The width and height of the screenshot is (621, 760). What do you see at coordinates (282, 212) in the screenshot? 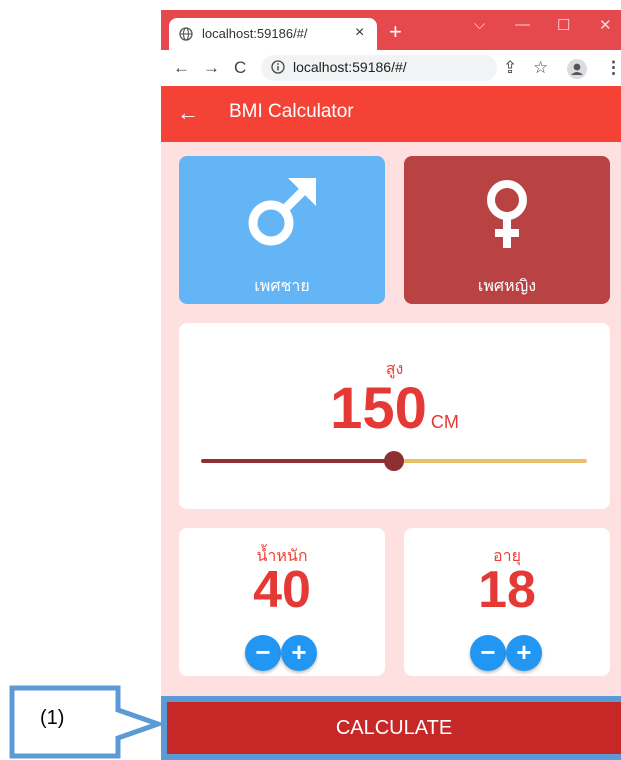
I see `male-symbol-icon` at bounding box center [282, 212].